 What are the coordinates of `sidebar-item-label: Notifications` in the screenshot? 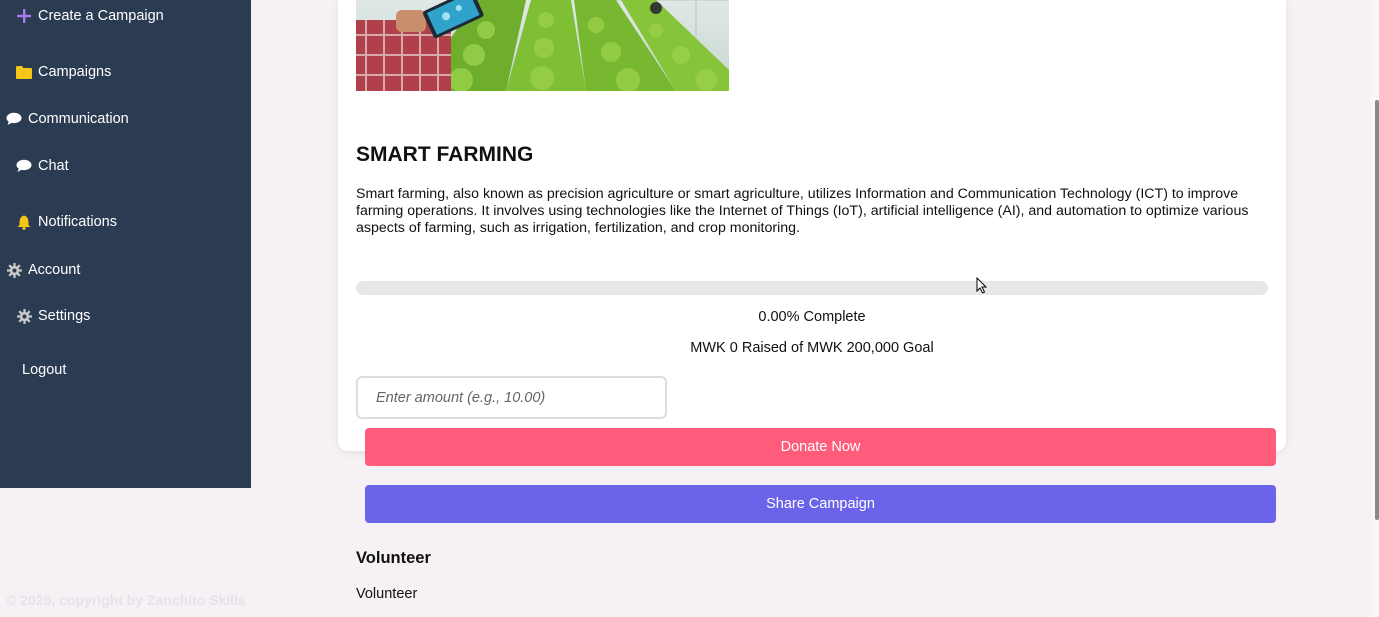 It's located at (77, 222).